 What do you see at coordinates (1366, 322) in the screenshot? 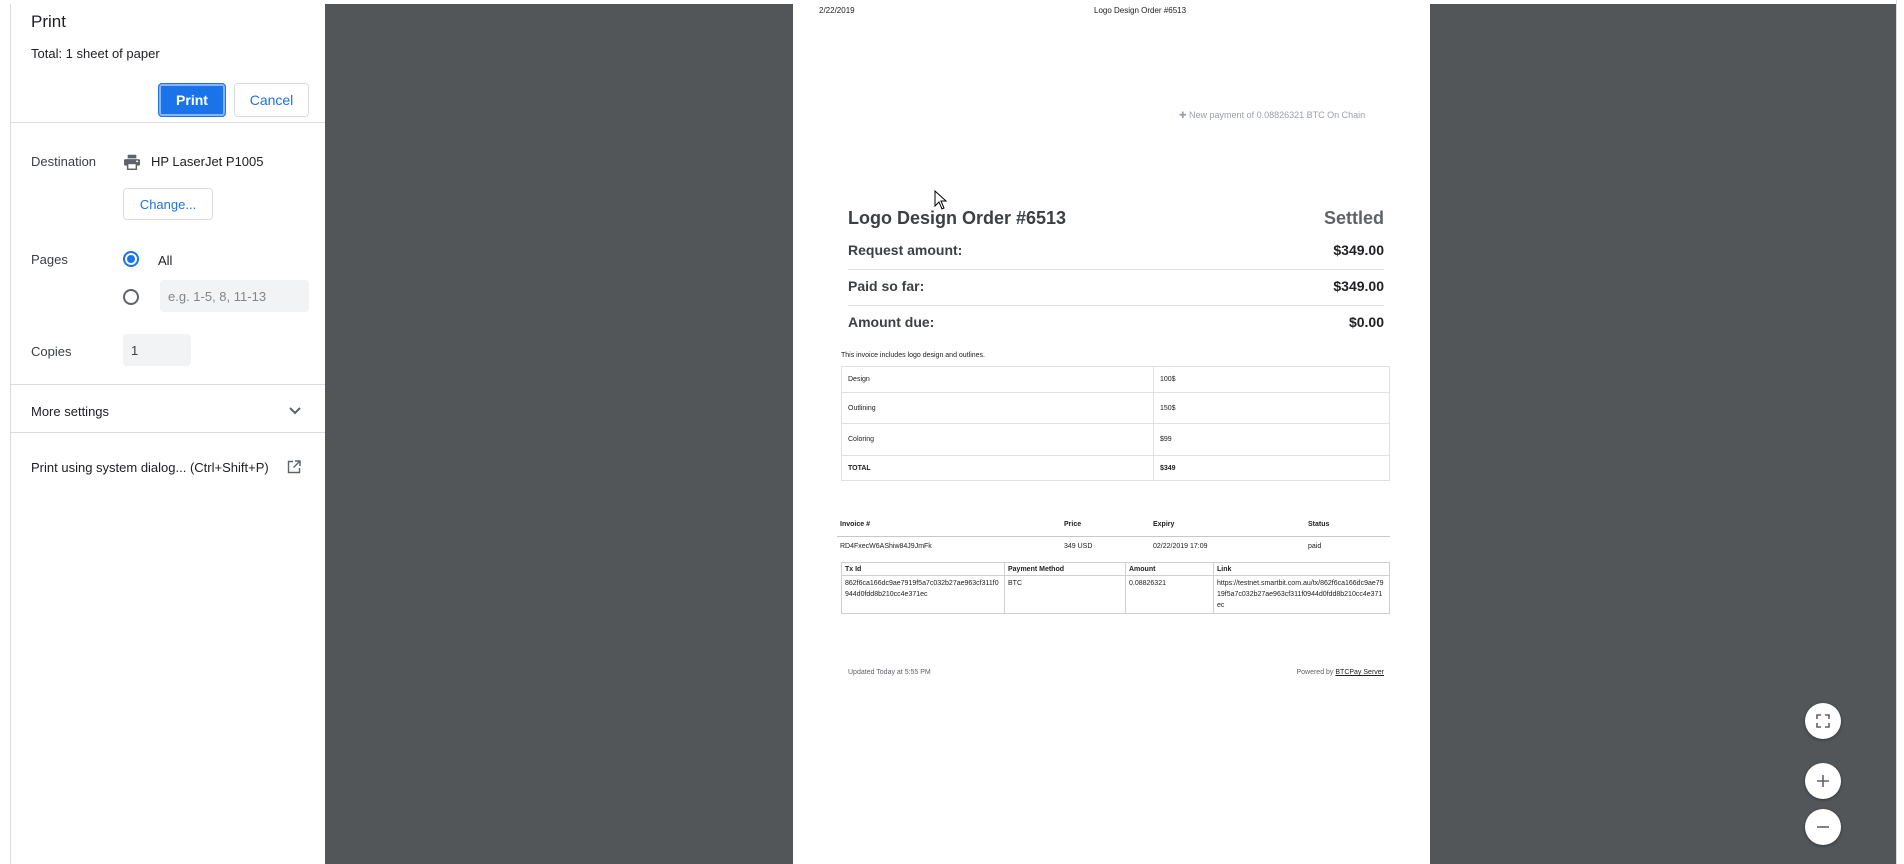
I see `amount-value: $0.00` at bounding box center [1366, 322].